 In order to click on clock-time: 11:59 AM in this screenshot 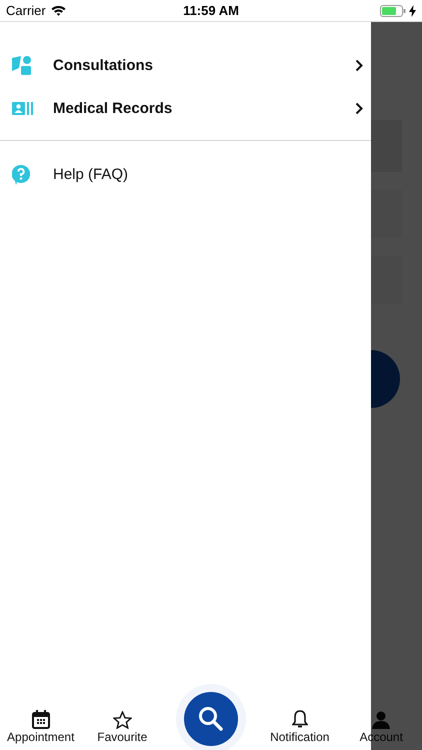, I will do `click(211, 10)`.